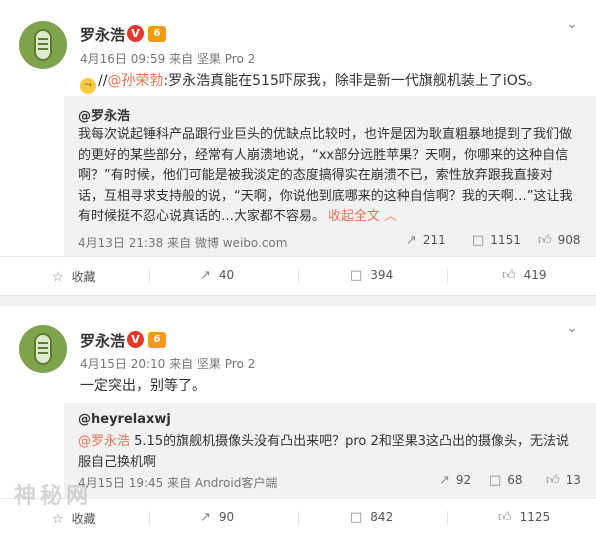 The width and height of the screenshot is (596, 537). Describe the element at coordinates (455, 480) in the screenshot. I see `quoted-repost: ↗ 92` at that location.